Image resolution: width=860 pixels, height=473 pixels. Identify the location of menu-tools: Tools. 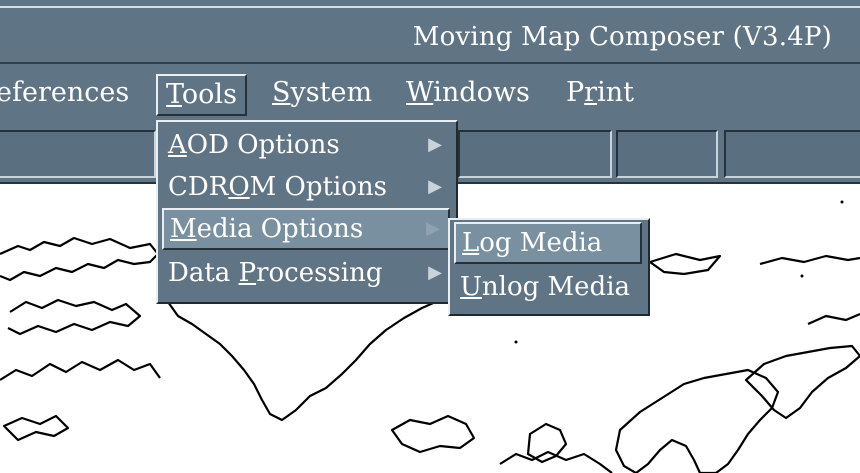
(201, 95).